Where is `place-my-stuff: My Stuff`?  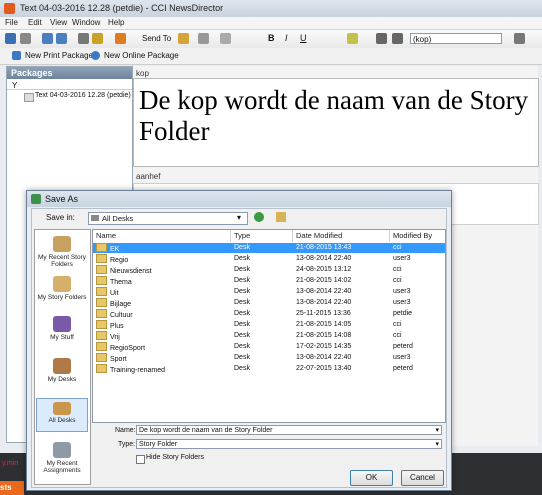
place-my-stuff: My Stuff is located at coordinates (62, 328).